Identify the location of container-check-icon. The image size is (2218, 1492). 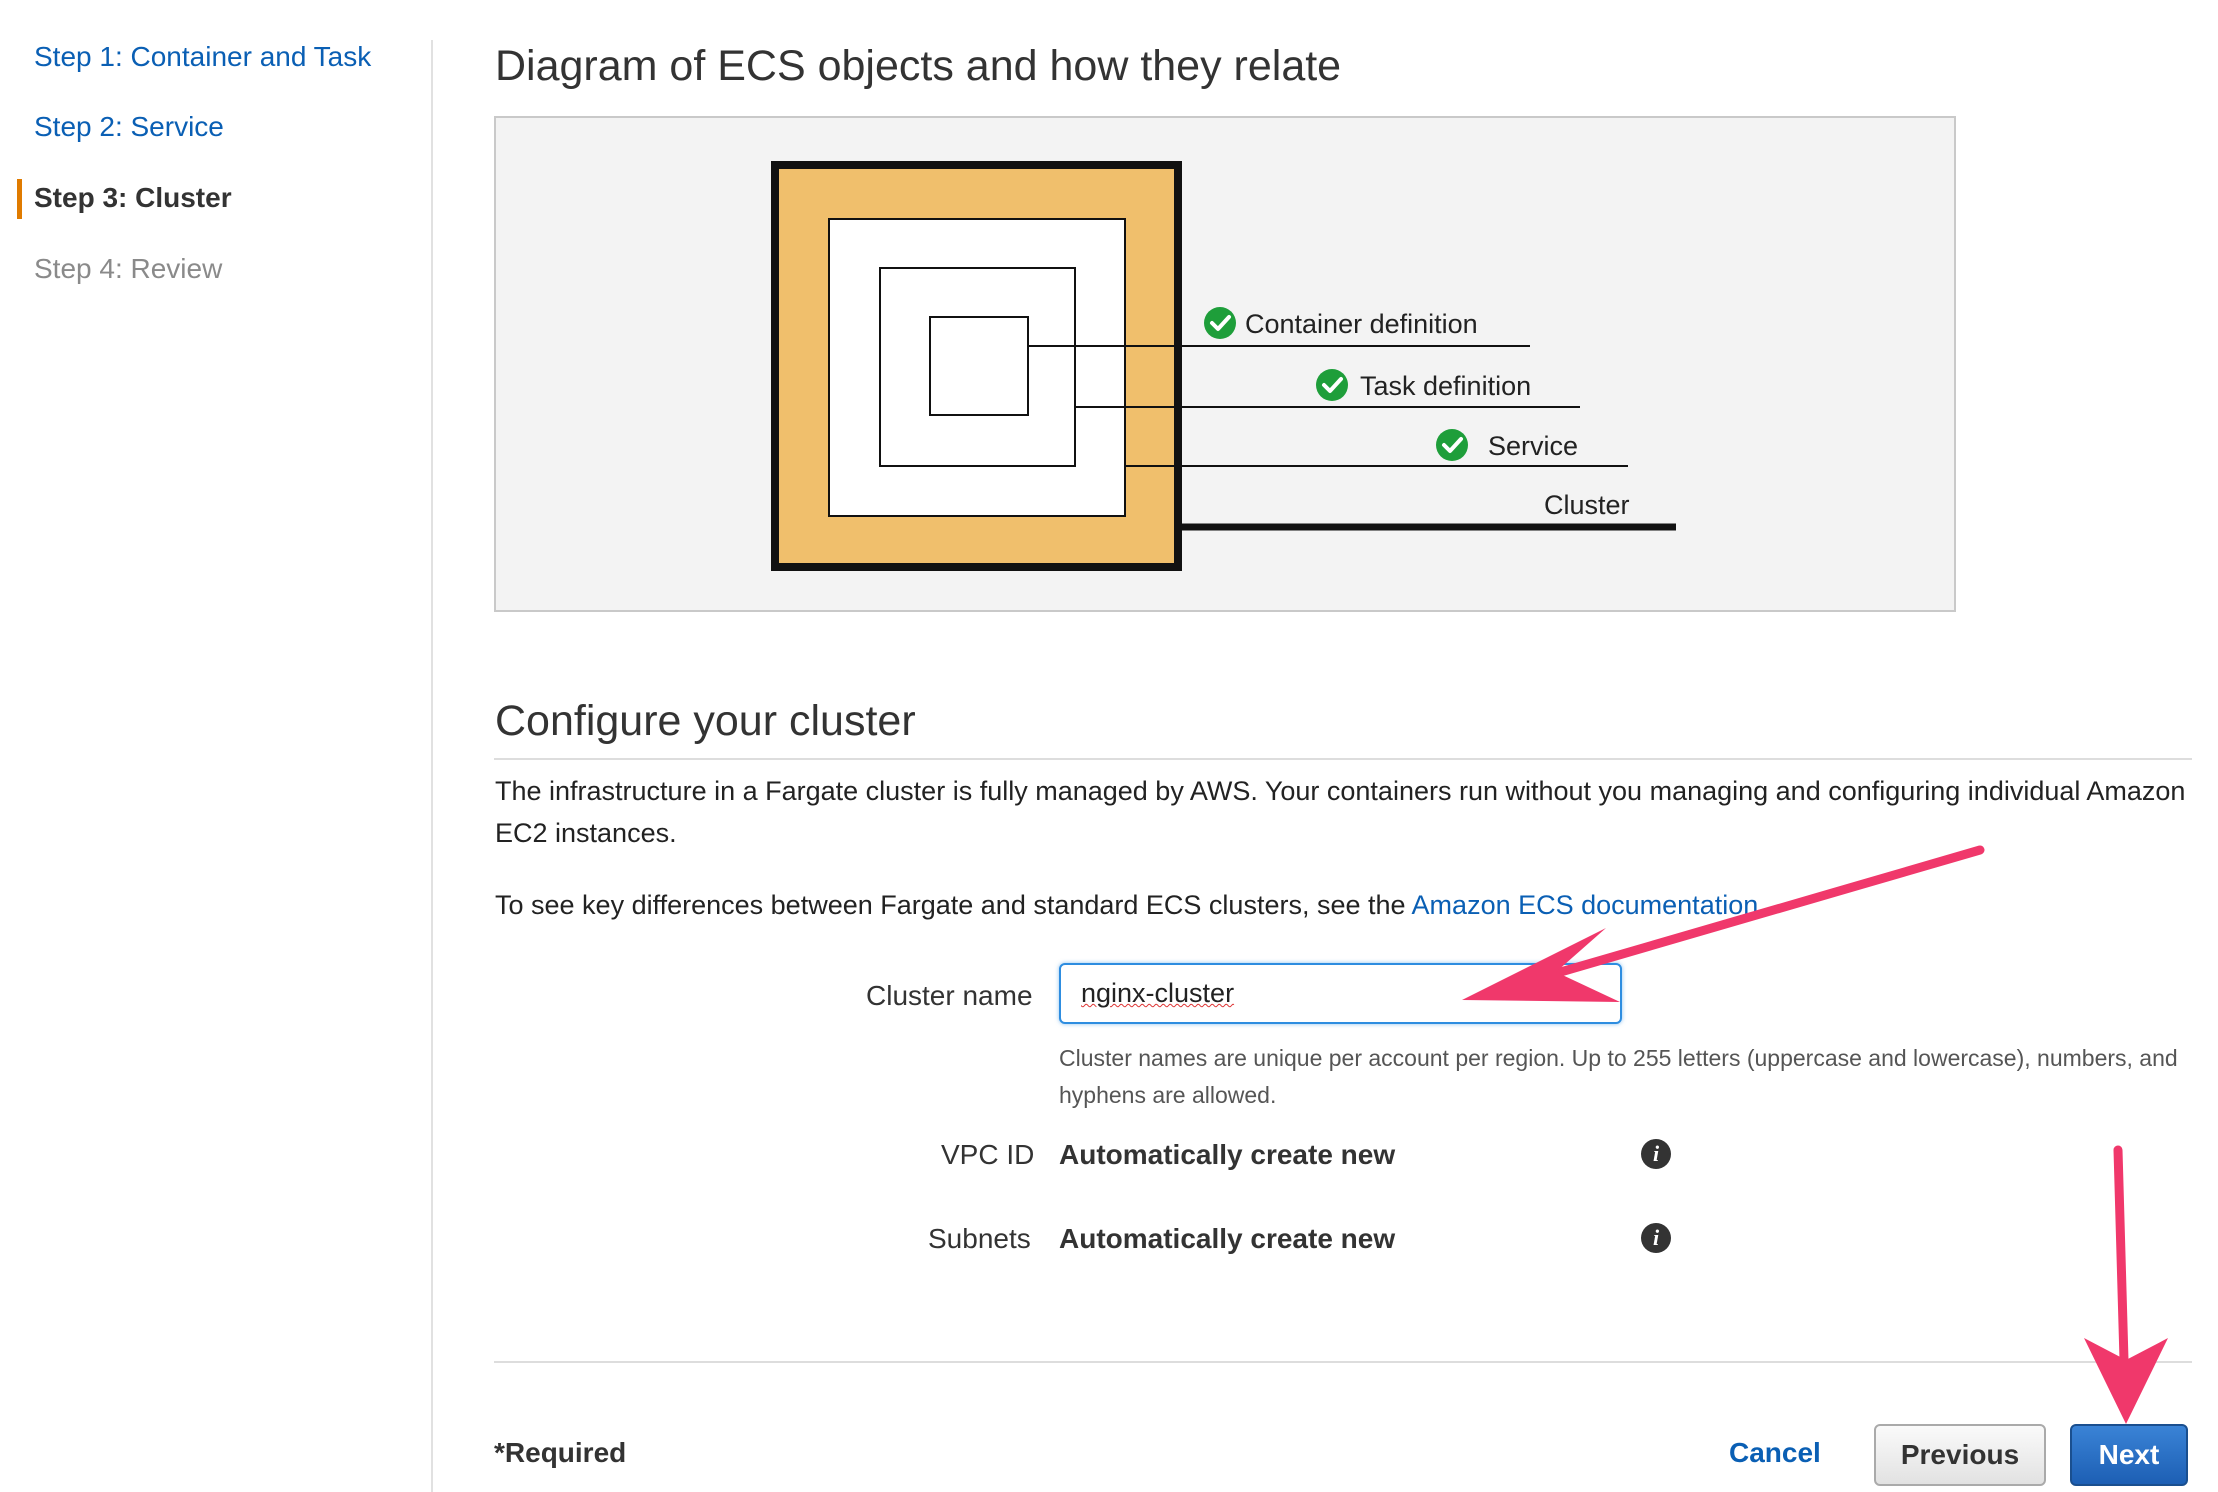
(1220, 323).